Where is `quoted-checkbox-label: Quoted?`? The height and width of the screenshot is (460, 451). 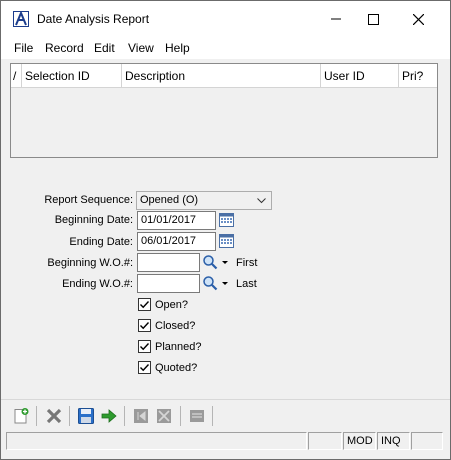 quoted-checkbox-label: Quoted? is located at coordinates (176, 368).